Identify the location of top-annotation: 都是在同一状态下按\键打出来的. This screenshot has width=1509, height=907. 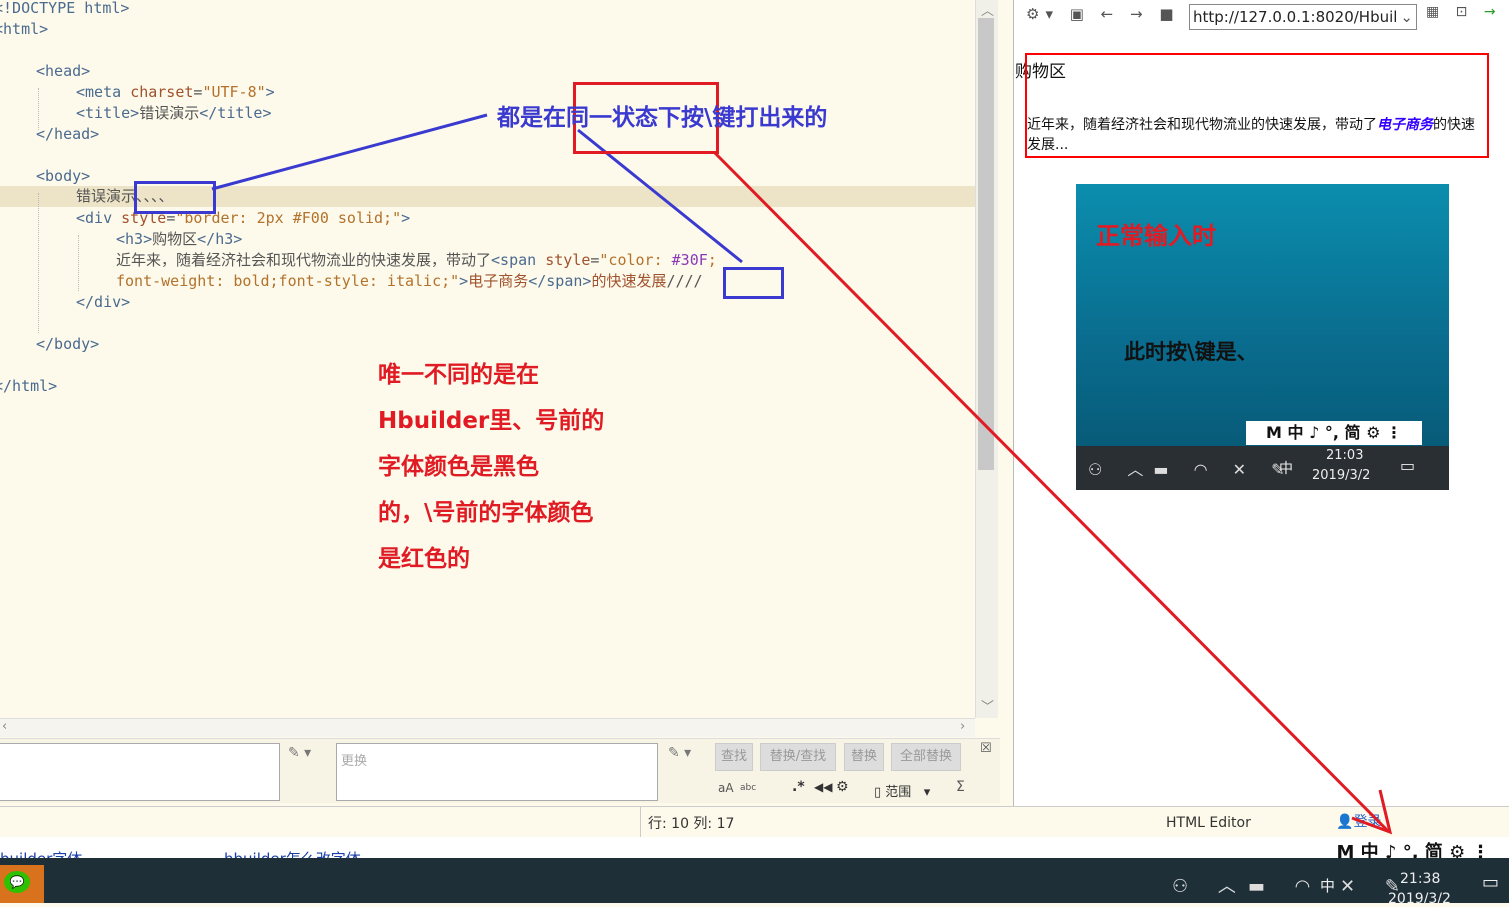
(662, 118).